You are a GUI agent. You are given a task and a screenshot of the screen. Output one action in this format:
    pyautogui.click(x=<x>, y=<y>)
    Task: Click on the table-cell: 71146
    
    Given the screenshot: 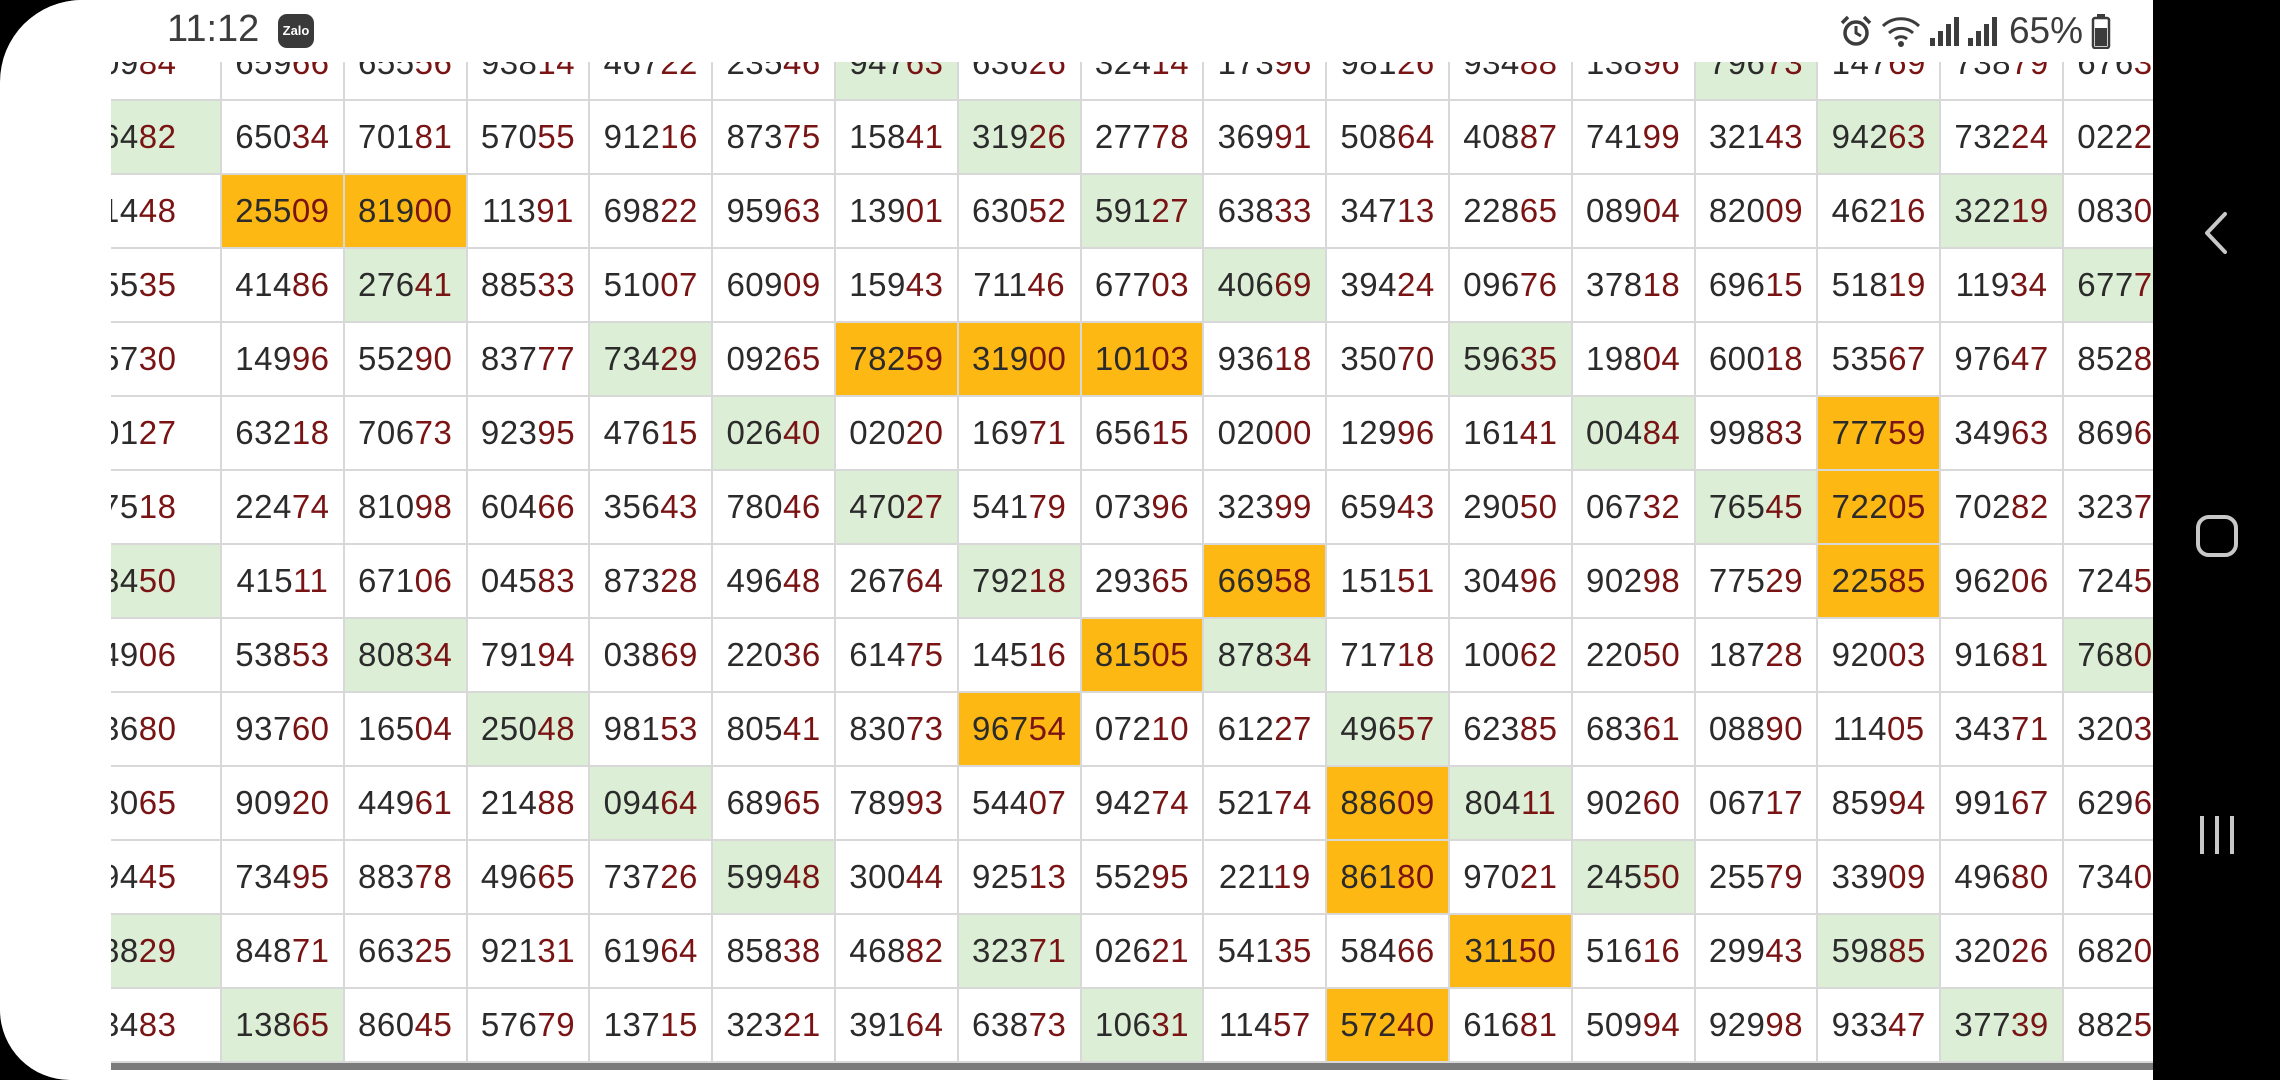 What is the action you would take?
    pyautogui.click(x=1020, y=286)
    